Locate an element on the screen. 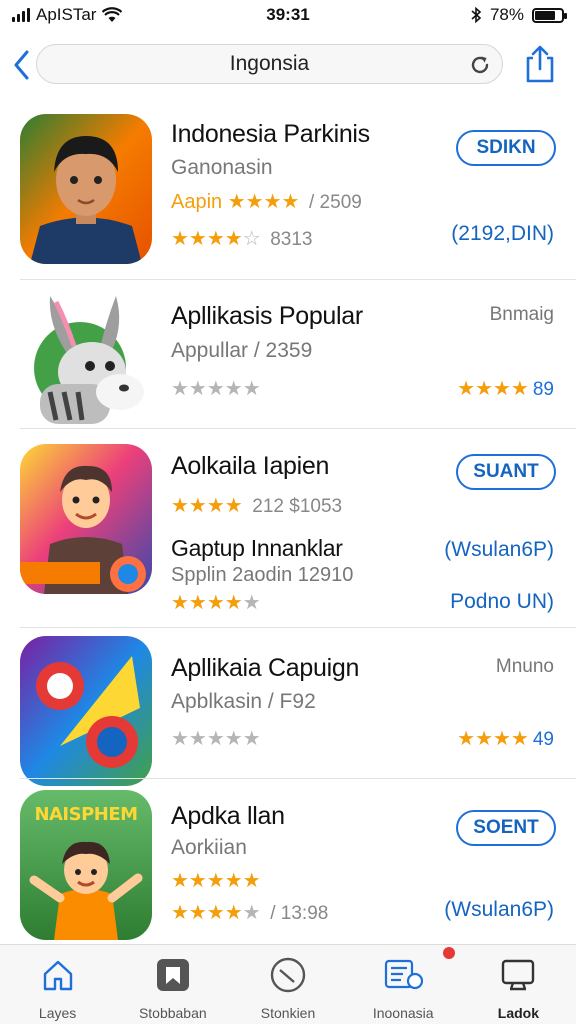  get-button: SUANT is located at coordinates (506, 472).